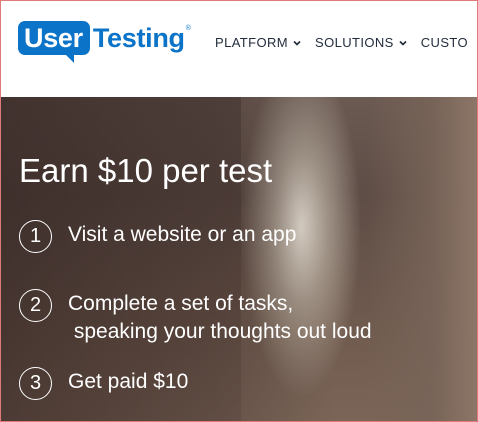 This screenshot has width=478, height=422. I want to click on nav-item-customers: CUSTO, so click(444, 42).